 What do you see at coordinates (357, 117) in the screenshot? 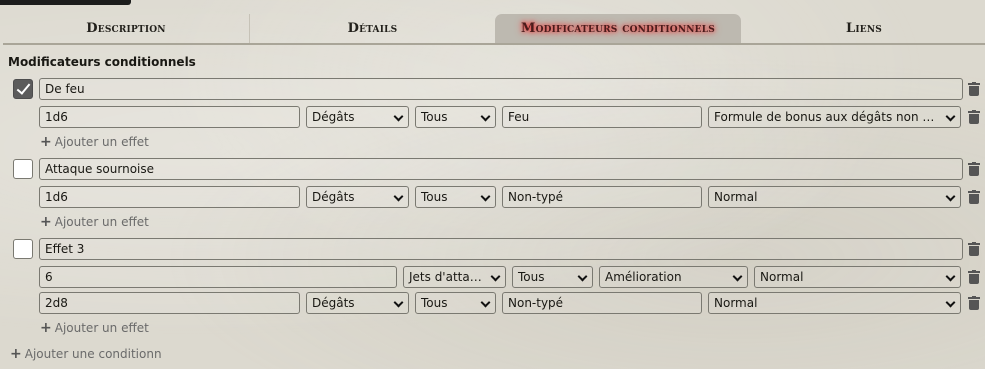
I see `condition-1-effect-1-target-select: Dégâts` at bounding box center [357, 117].